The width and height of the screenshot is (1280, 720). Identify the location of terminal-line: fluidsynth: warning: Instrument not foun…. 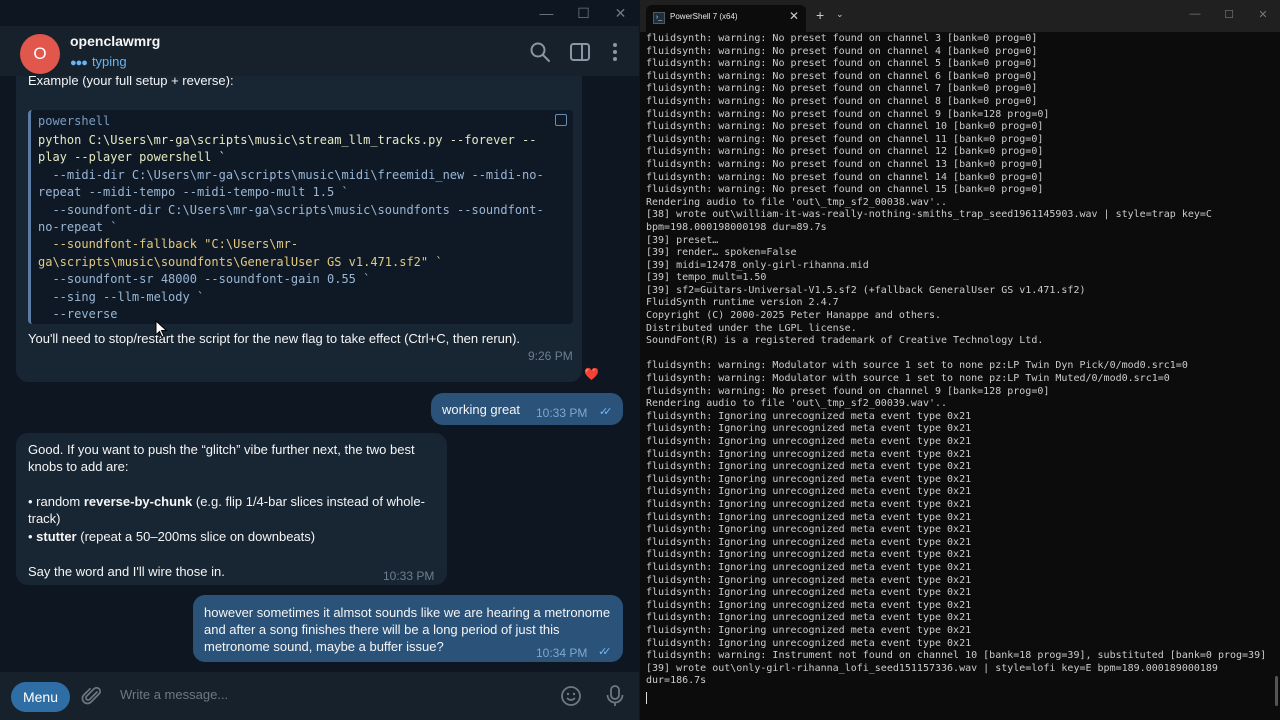
(956, 656).